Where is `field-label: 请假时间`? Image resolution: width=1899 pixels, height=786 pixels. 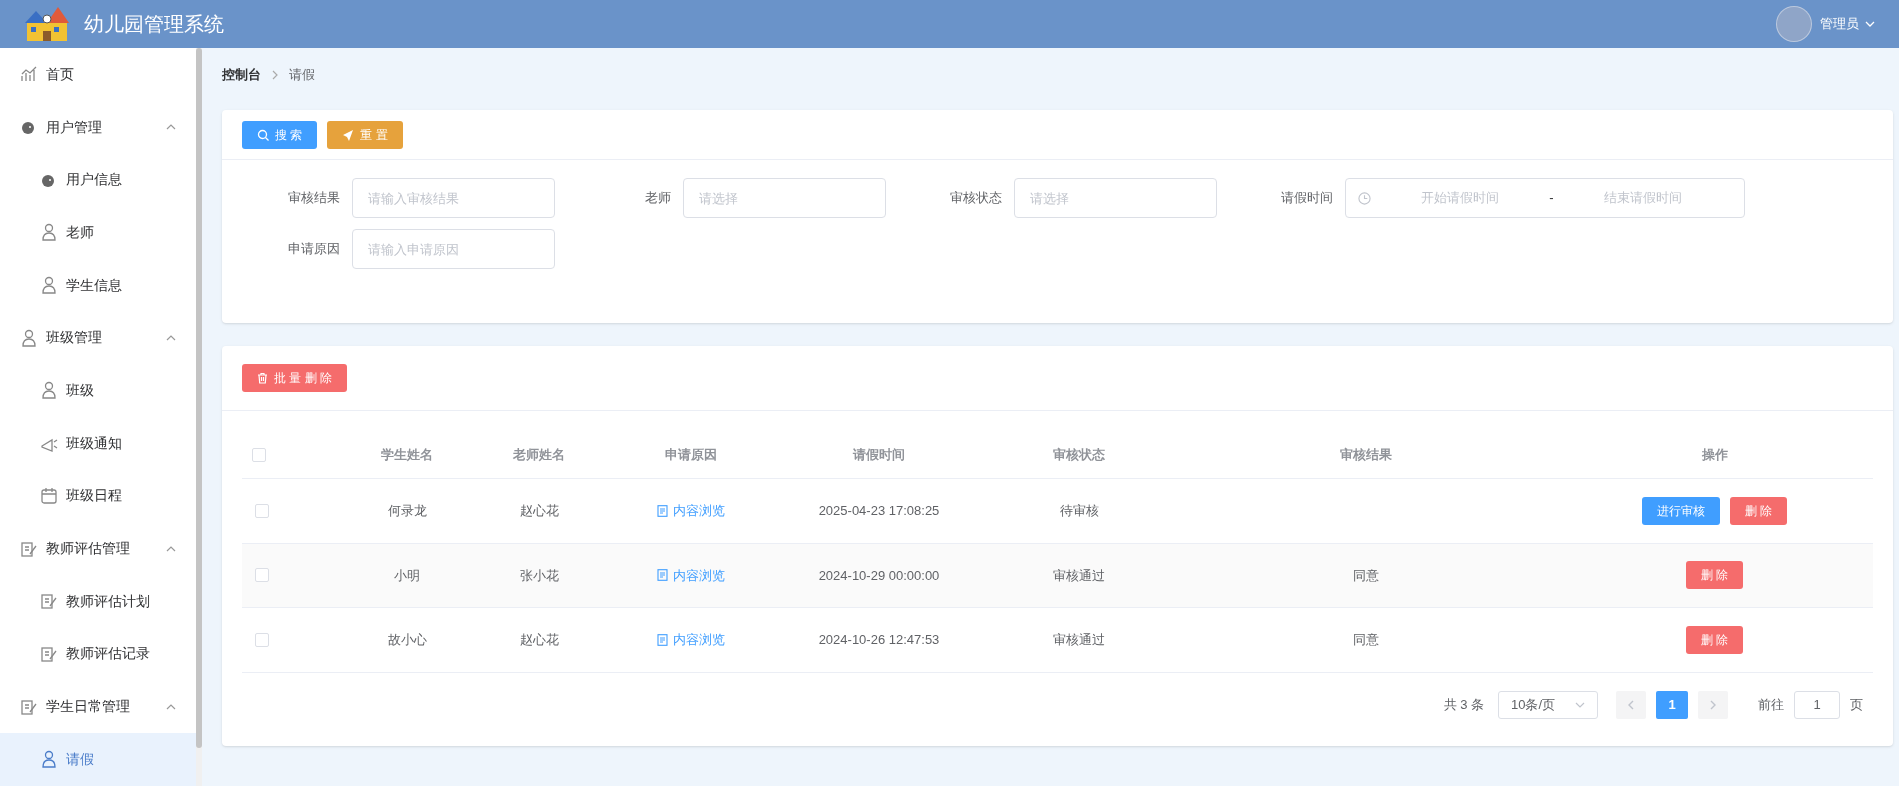
field-label: 请假时间 is located at coordinates (1307, 198).